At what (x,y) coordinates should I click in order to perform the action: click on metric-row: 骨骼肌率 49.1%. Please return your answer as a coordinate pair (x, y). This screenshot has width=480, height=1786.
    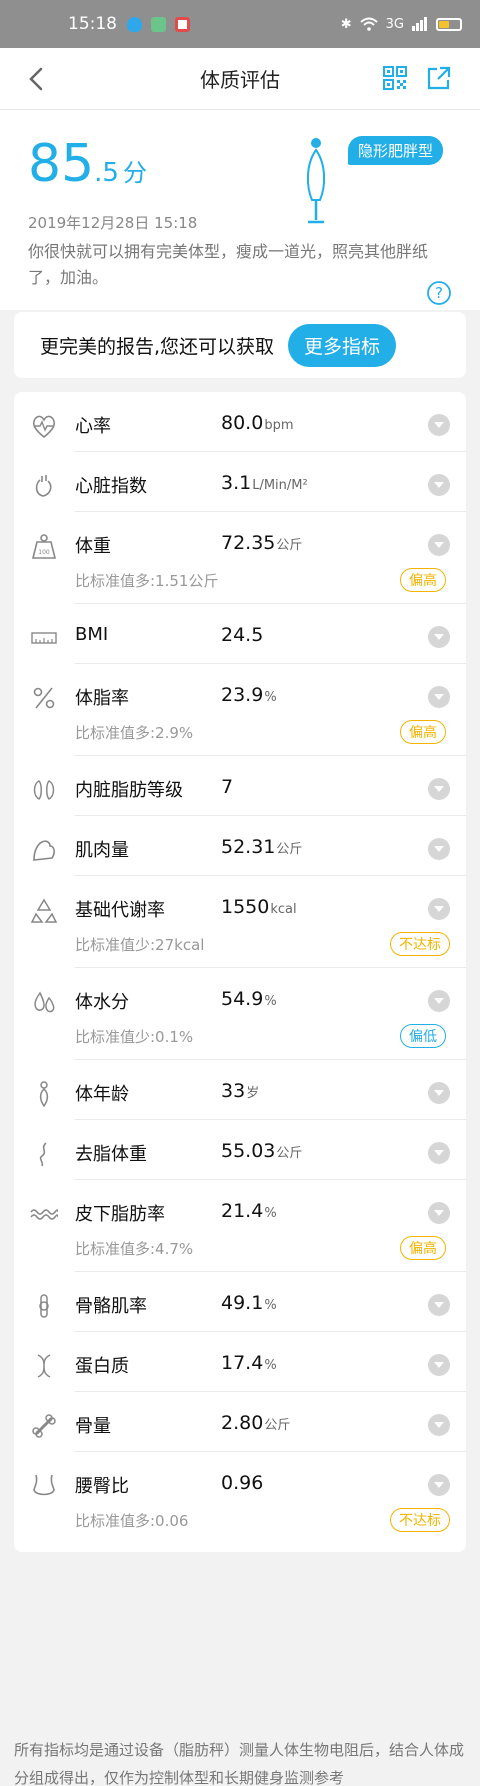
    Looking at the image, I should click on (240, 1302).